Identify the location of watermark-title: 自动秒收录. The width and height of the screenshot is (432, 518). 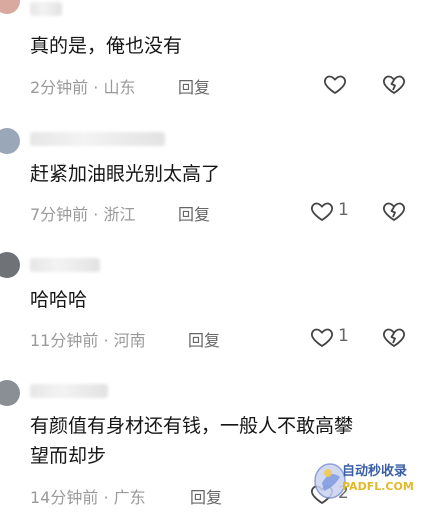
(375, 471).